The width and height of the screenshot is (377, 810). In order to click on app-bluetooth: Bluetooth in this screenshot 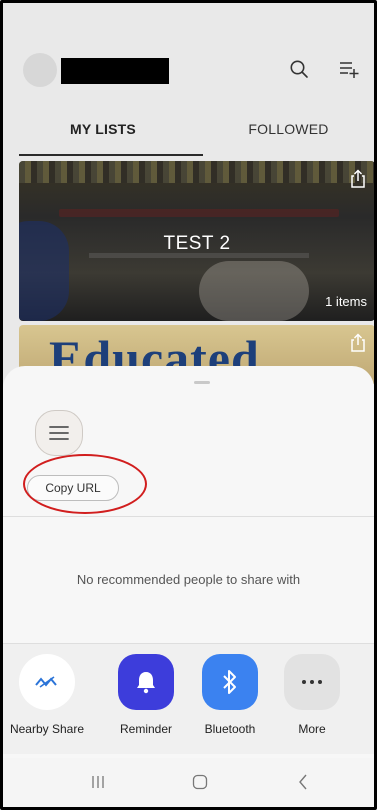, I will do `click(230, 695)`.